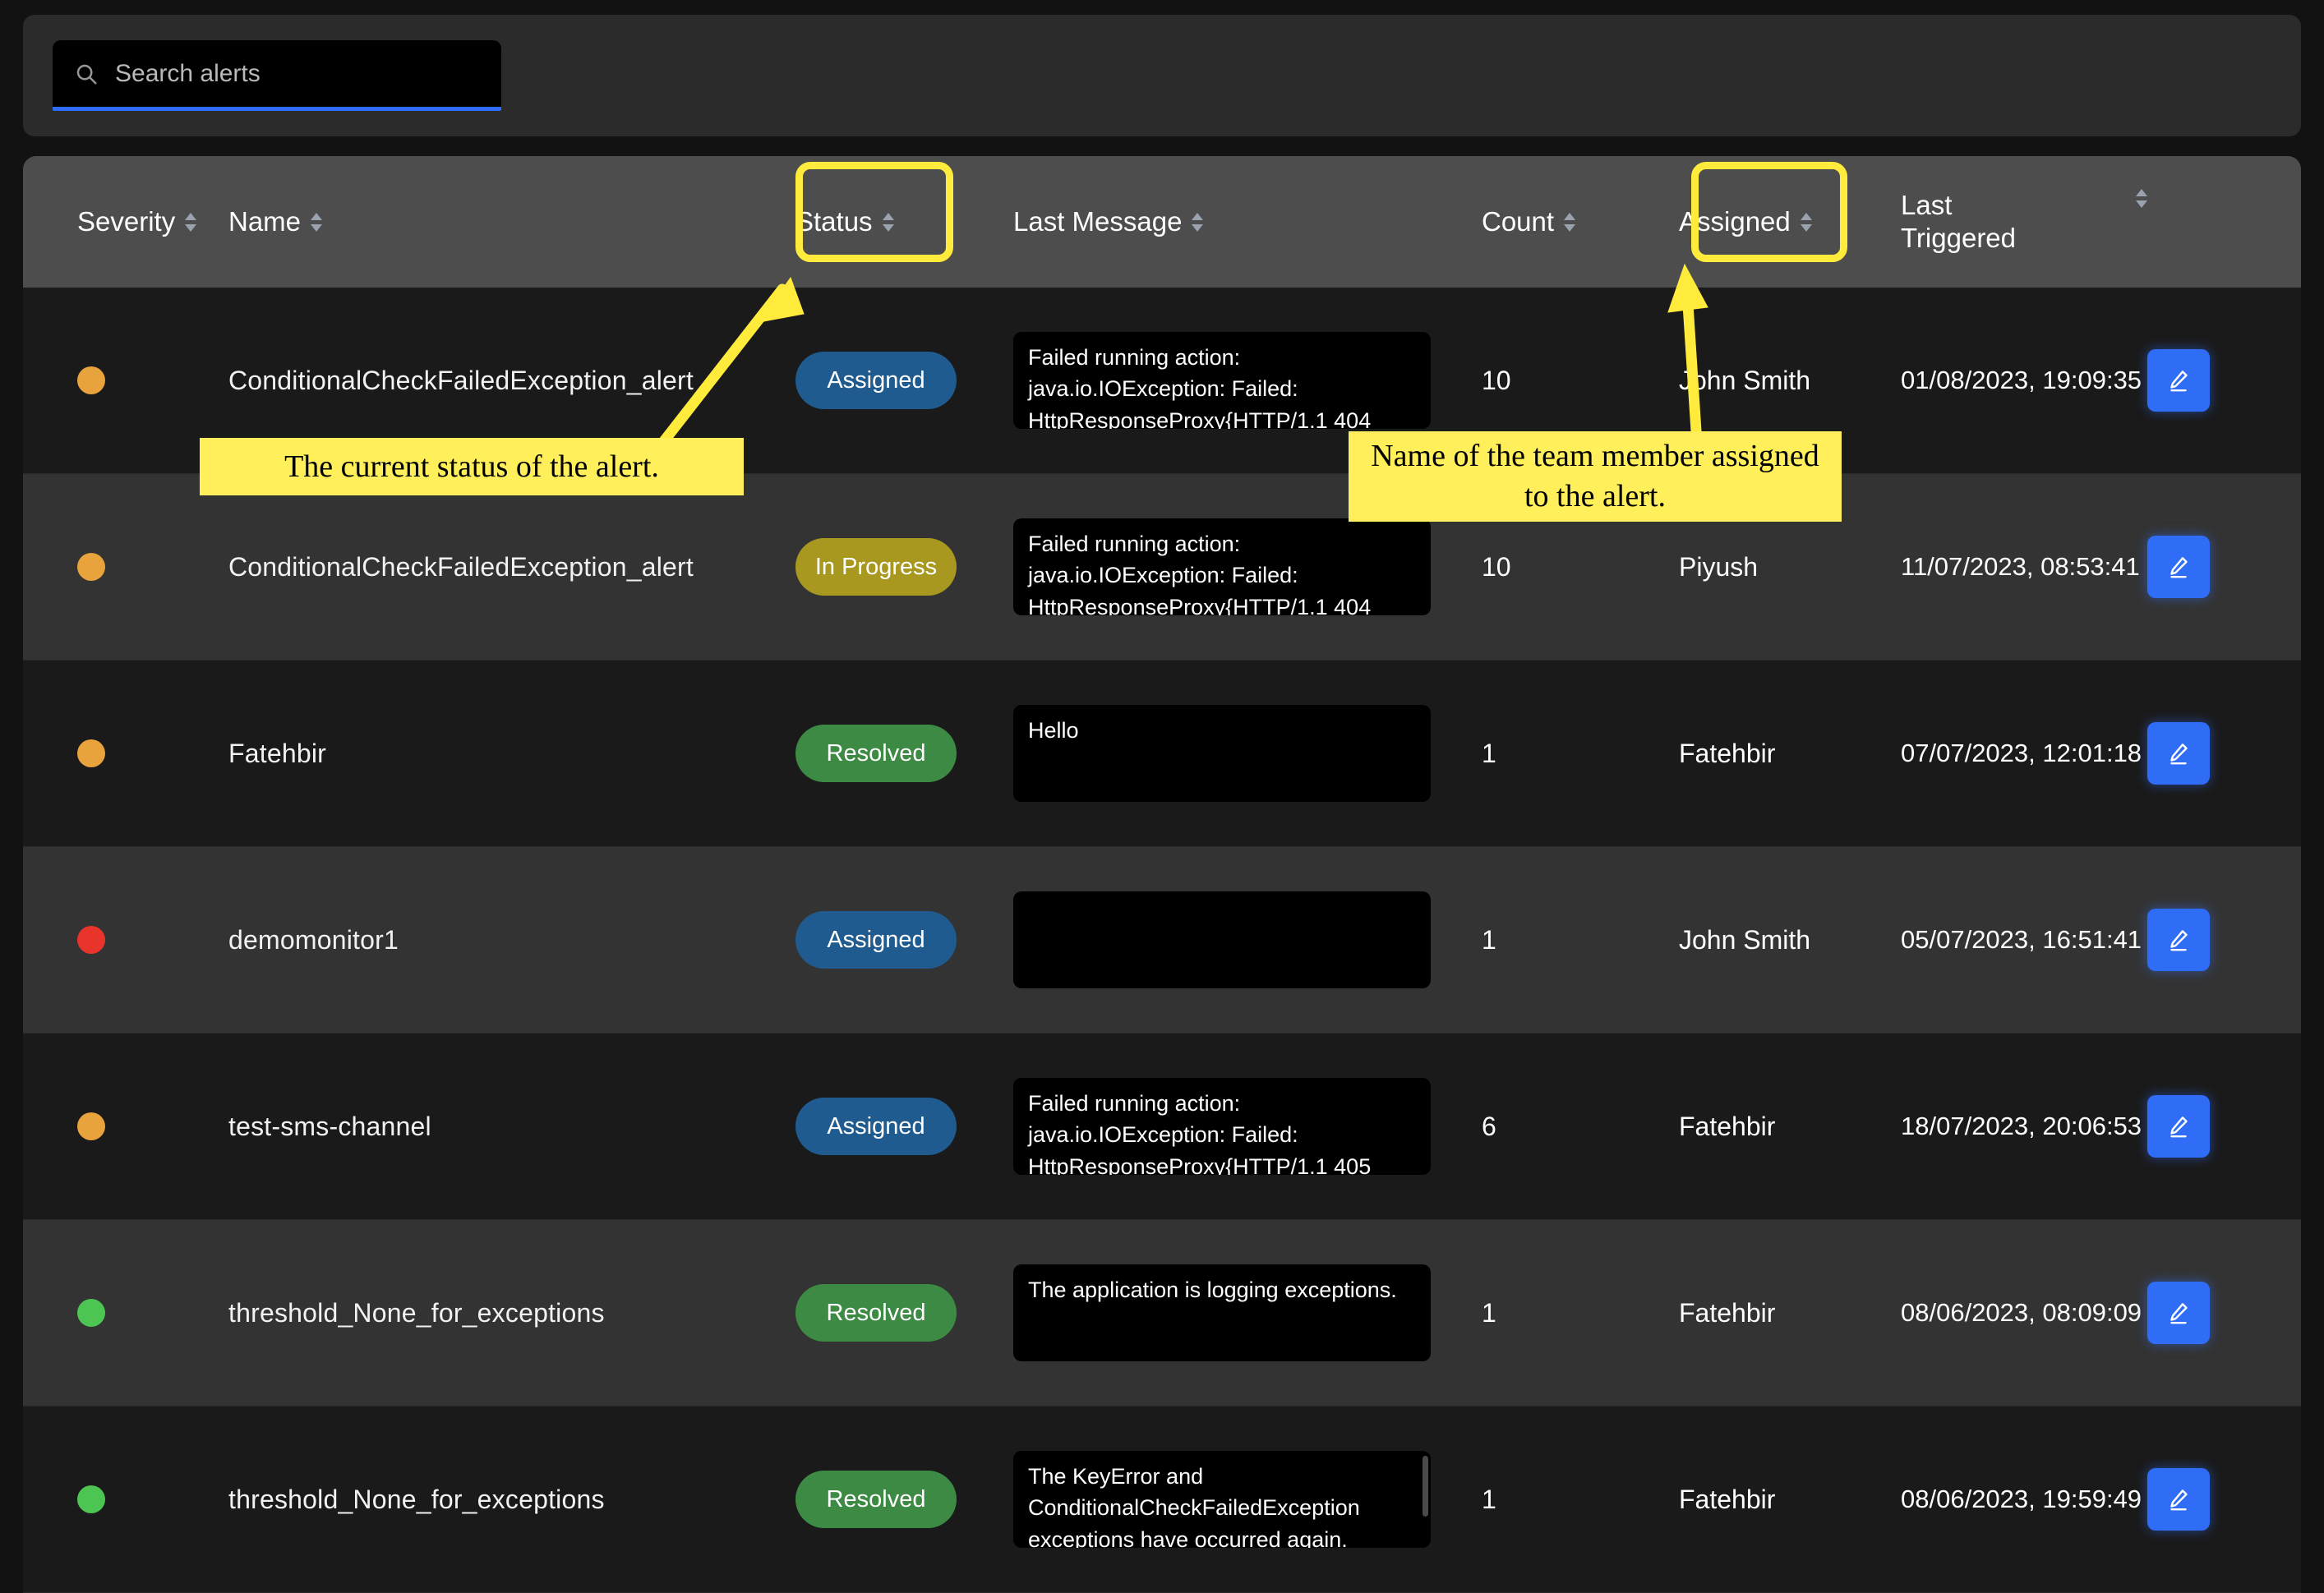  Describe the element at coordinates (1958, 221) in the screenshot. I see `column-label-last-triggered: Last Triggered` at that location.